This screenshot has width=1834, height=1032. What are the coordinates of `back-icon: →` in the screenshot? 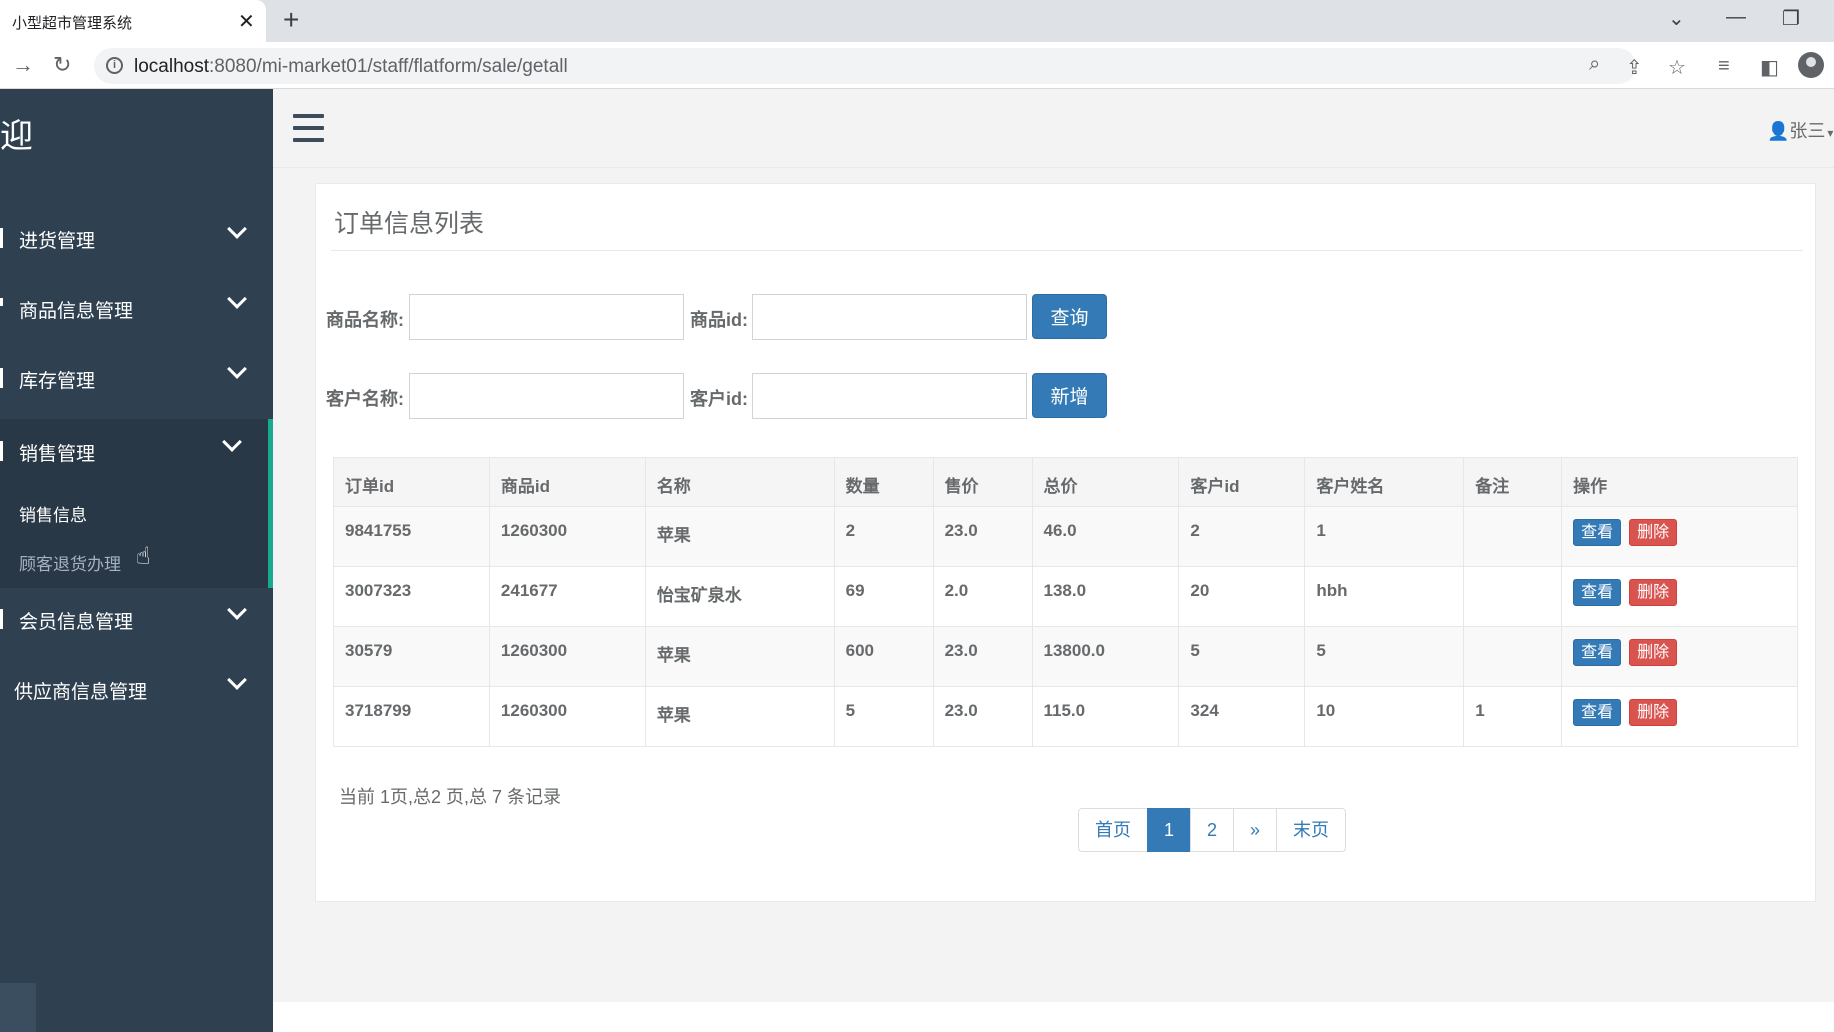 It's located at (23, 65).